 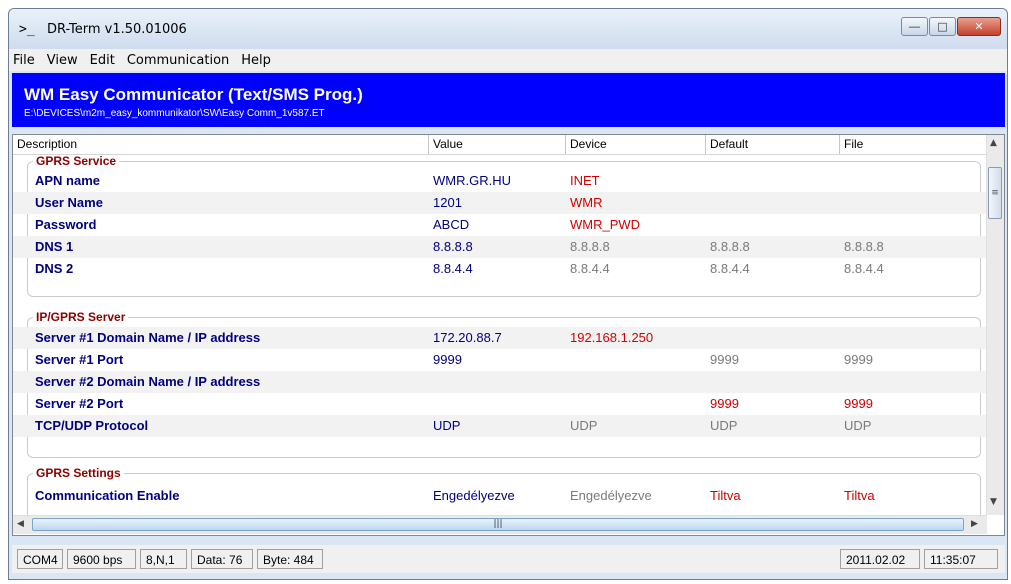 I want to click on scroll-up-icon: ▲, so click(x=993, y=143).